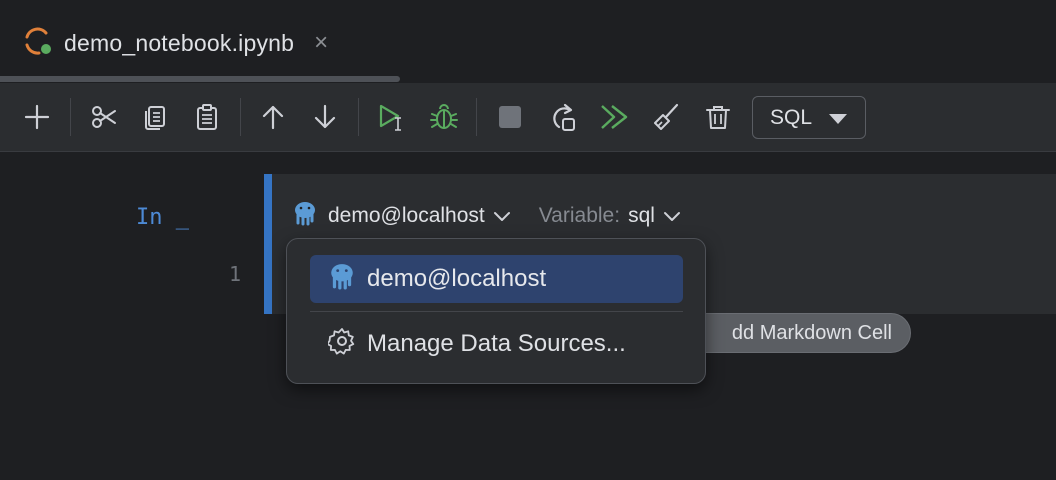  What do you see at coordinates (579, 215) in the screenshot?
I see `variable-label: Variable:` at bounding box center [579, 215].